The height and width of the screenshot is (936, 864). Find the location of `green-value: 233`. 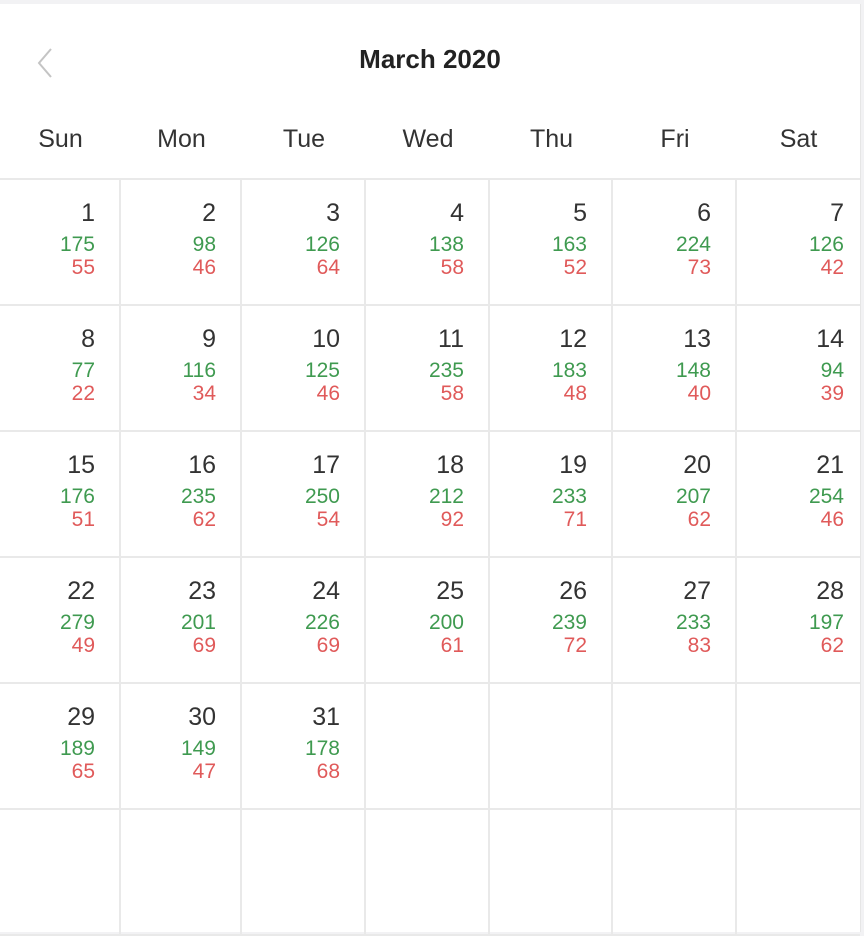

green-value: 233 is located at coordinates (693, 622).